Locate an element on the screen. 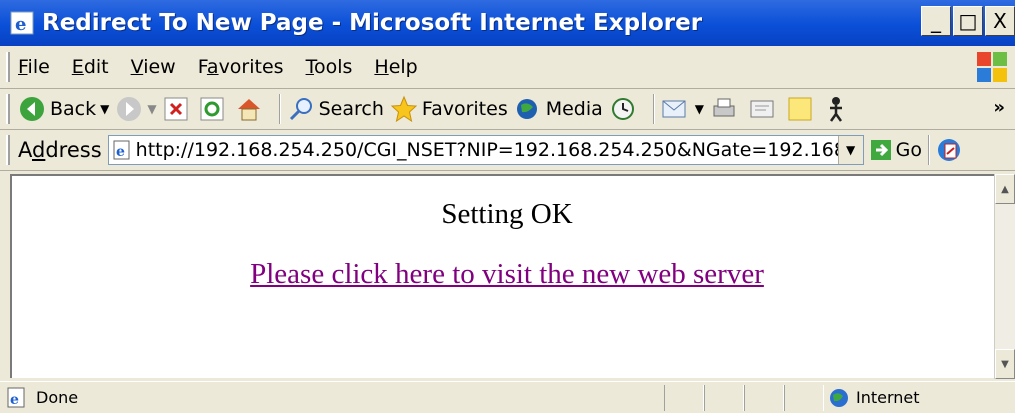 The height and width of the screenshot is (413, 1015). status-text: Done is located at coordinates (57, 397).